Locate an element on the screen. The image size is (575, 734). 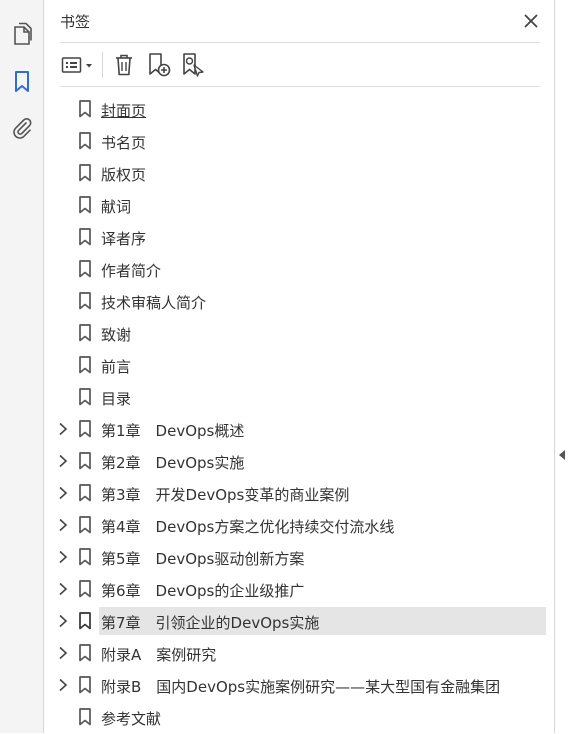
page-thumbnails-button is located at coordinates (22, 34).